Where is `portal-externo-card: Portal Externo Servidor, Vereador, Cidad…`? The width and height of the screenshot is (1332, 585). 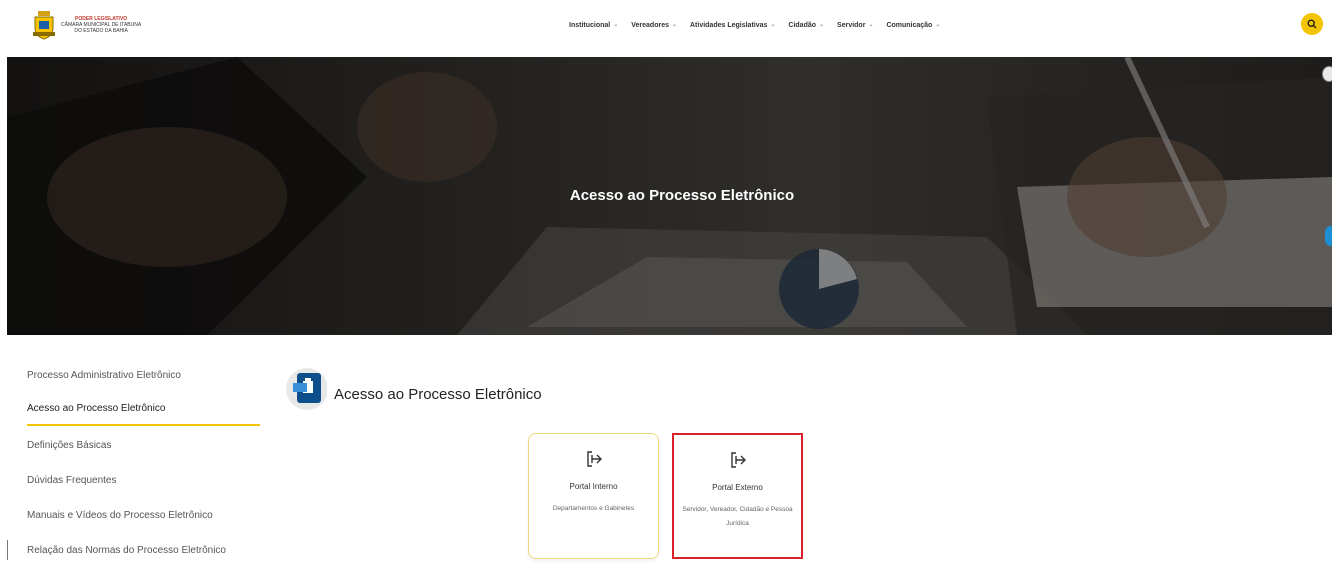 portal-externo-card: Portal Externo Servidor, Vereador, Cidad… is located at coordinates (737, 496).